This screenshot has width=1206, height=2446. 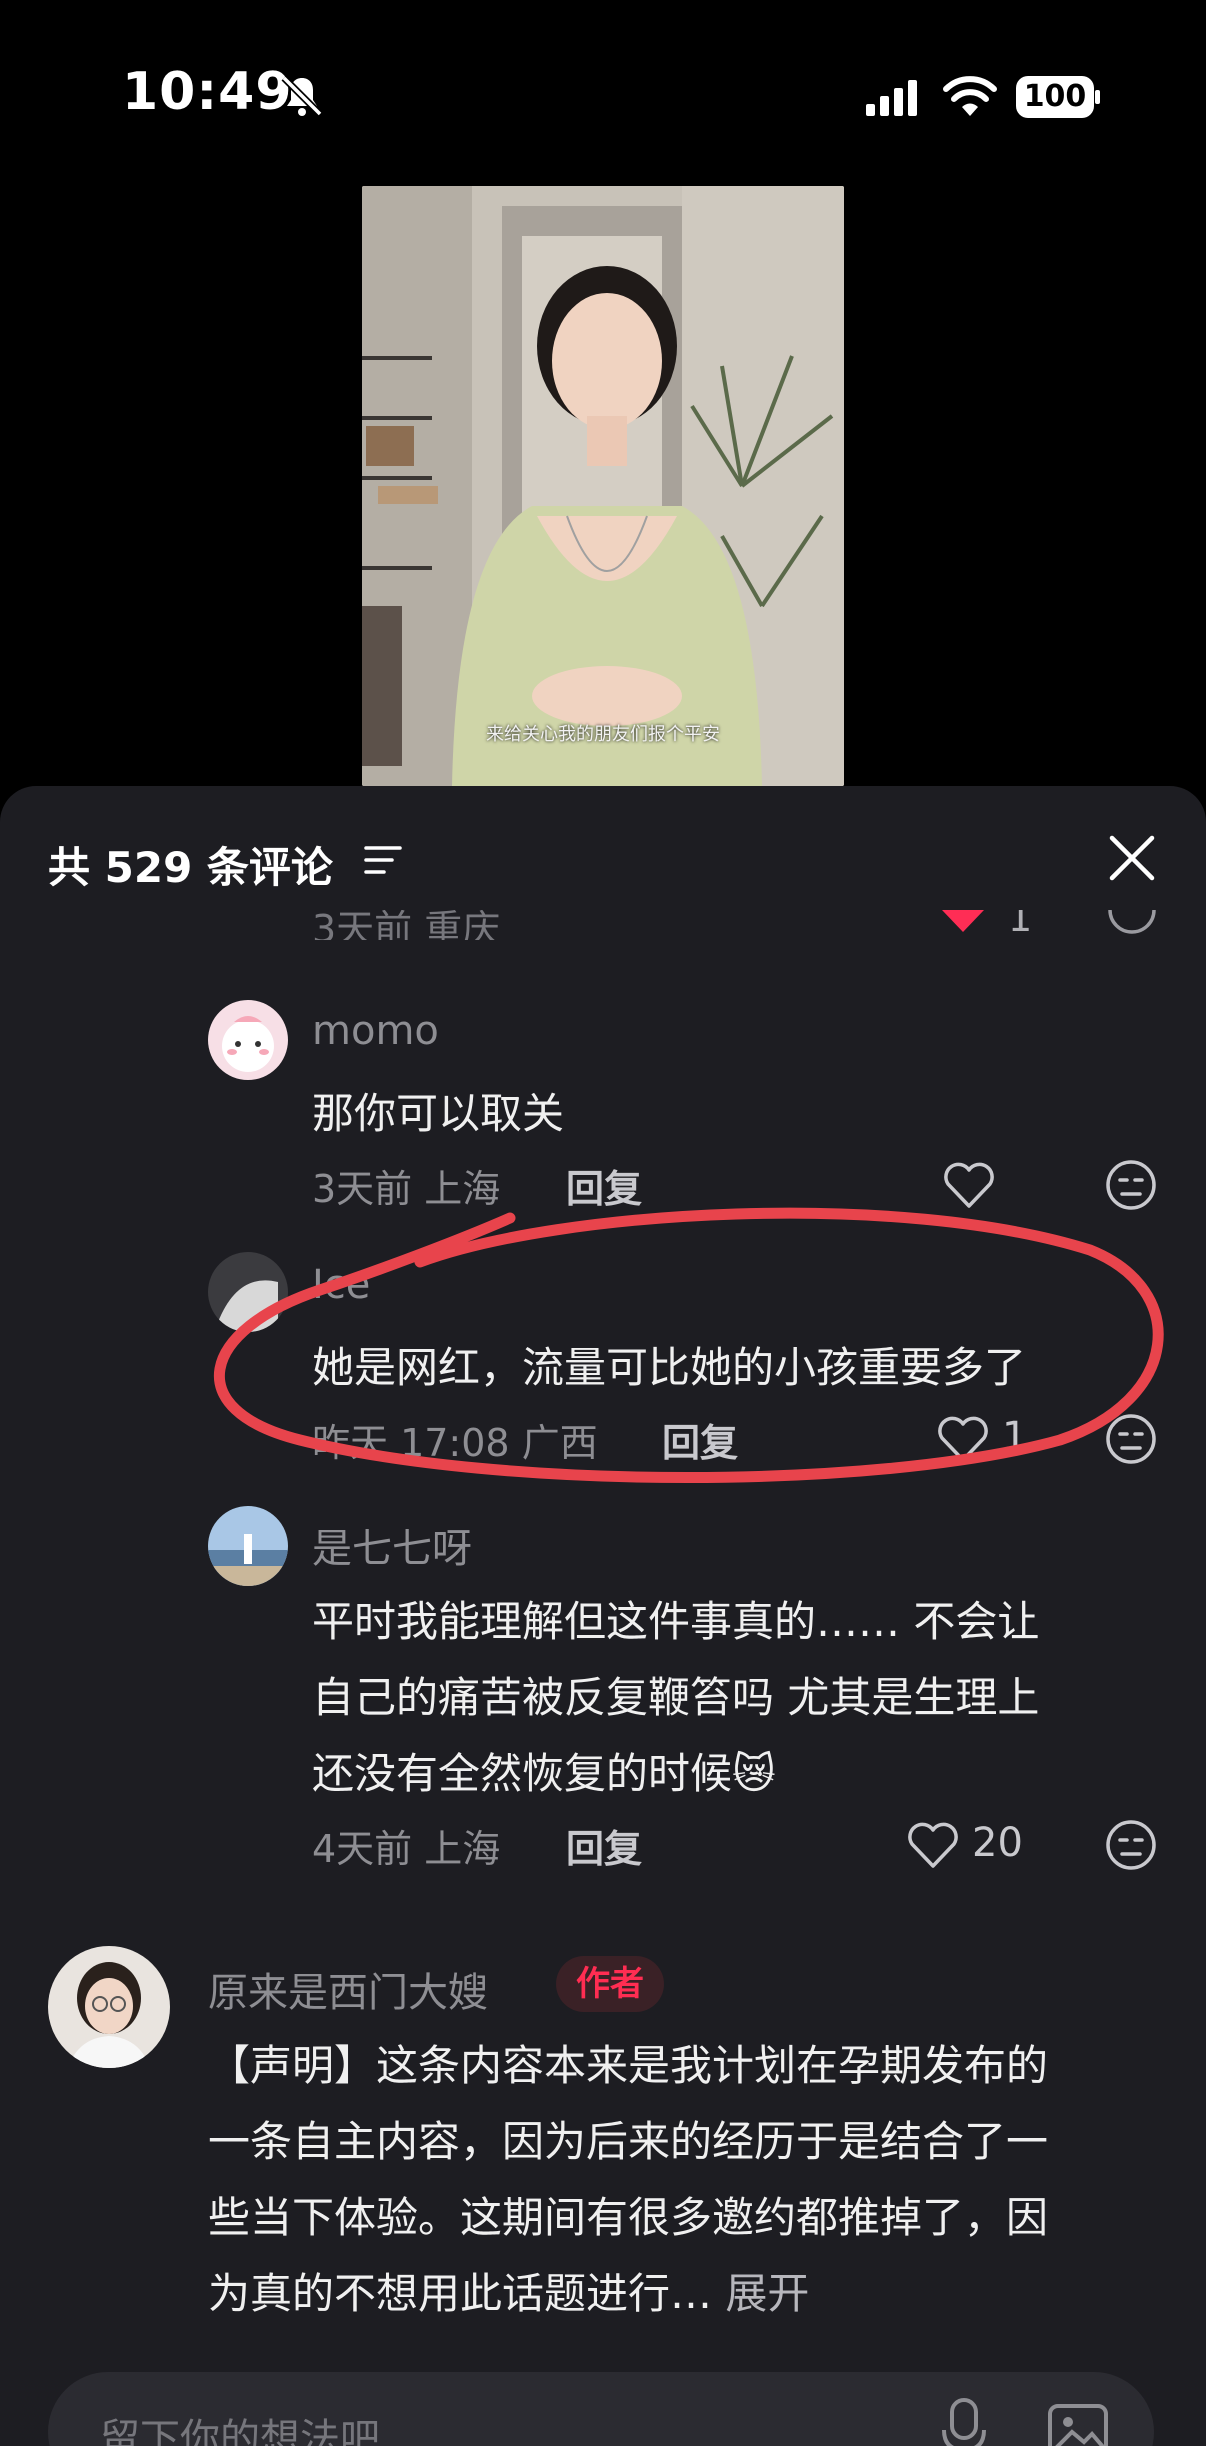 What do you see at coordinates (522, 1773) in the screenshot?
I see `comment-line-text: 还没有全然恢复的时候` at bounding box center [522, 1773].